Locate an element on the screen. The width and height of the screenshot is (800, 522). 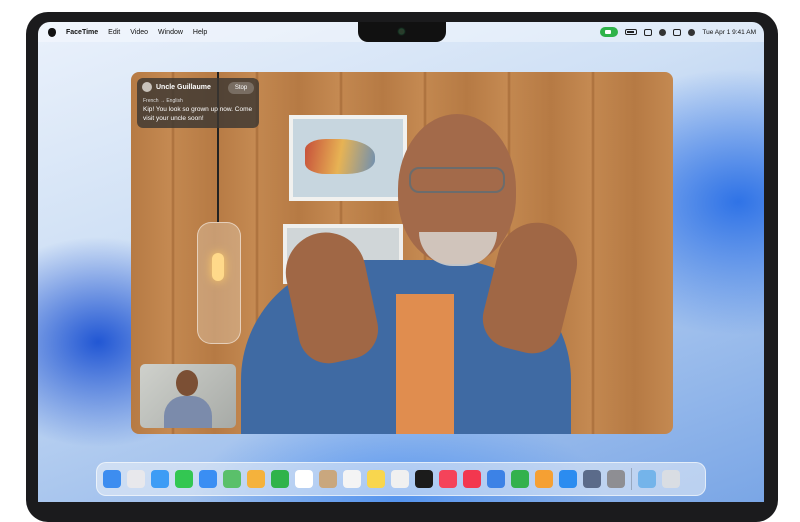
pendant-lamp is located at coordinates (219, 283).